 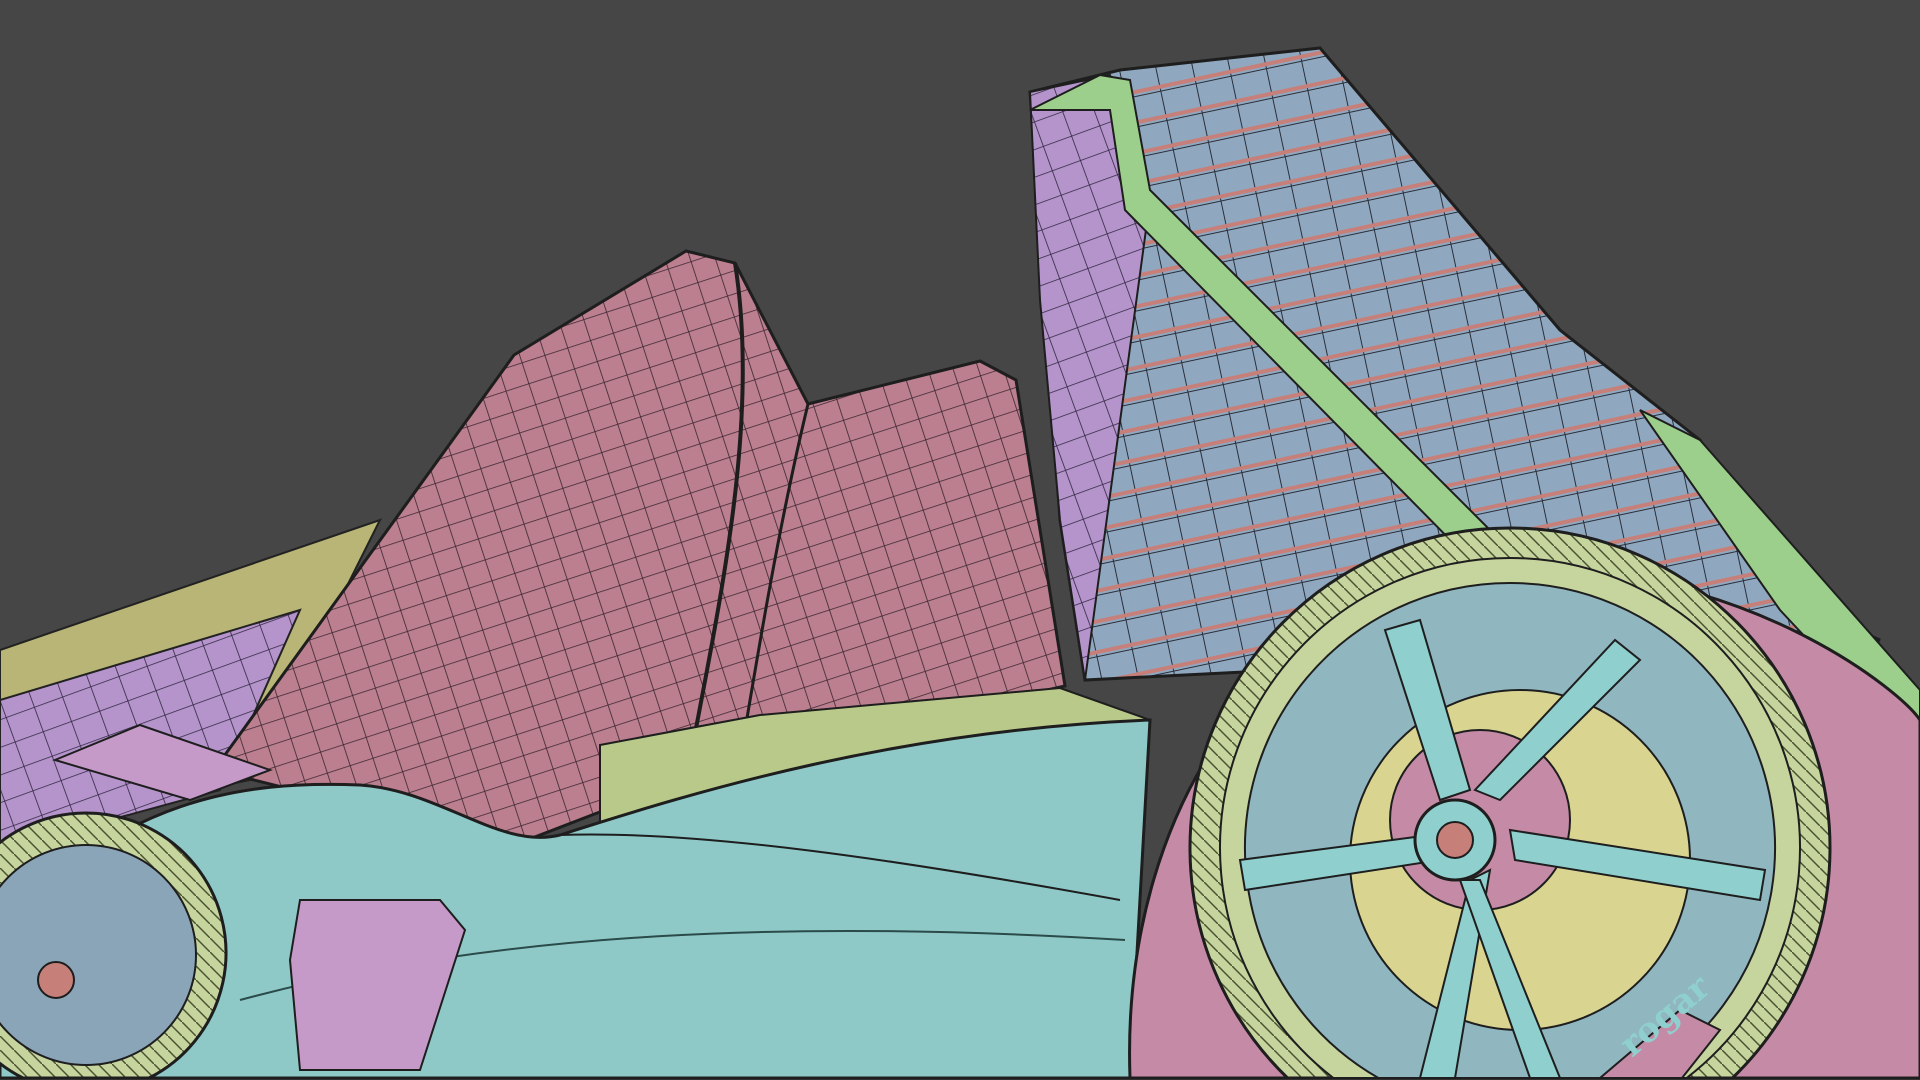 I want to click on left-hub-logo, so click(x=56, y=980).